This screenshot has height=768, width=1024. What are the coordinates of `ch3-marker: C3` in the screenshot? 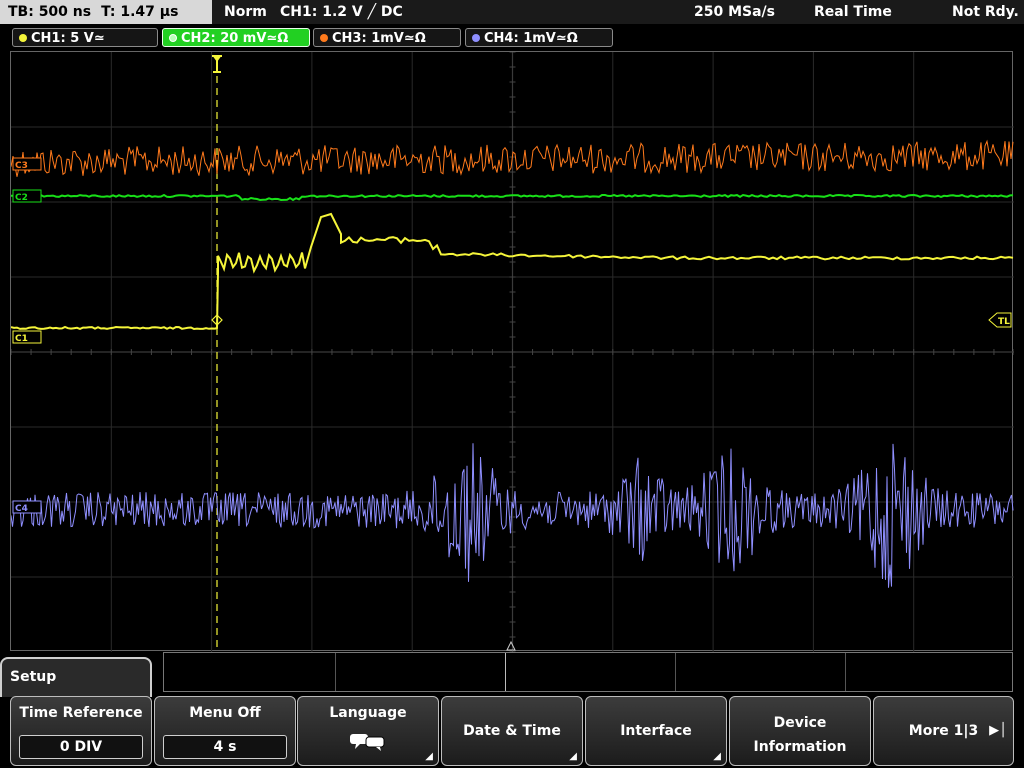 It's located at (27, 164).